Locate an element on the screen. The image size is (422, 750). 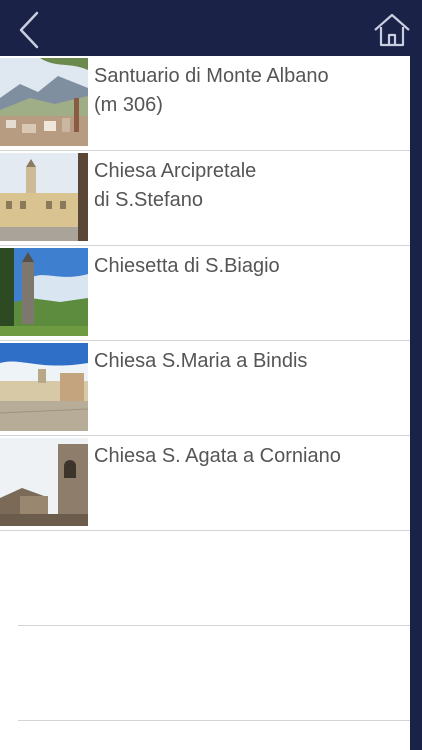
list-item-chiesa-s-maria-bindis: Chiesa S.Maria a Bindis is located at coordinates (205, 388).